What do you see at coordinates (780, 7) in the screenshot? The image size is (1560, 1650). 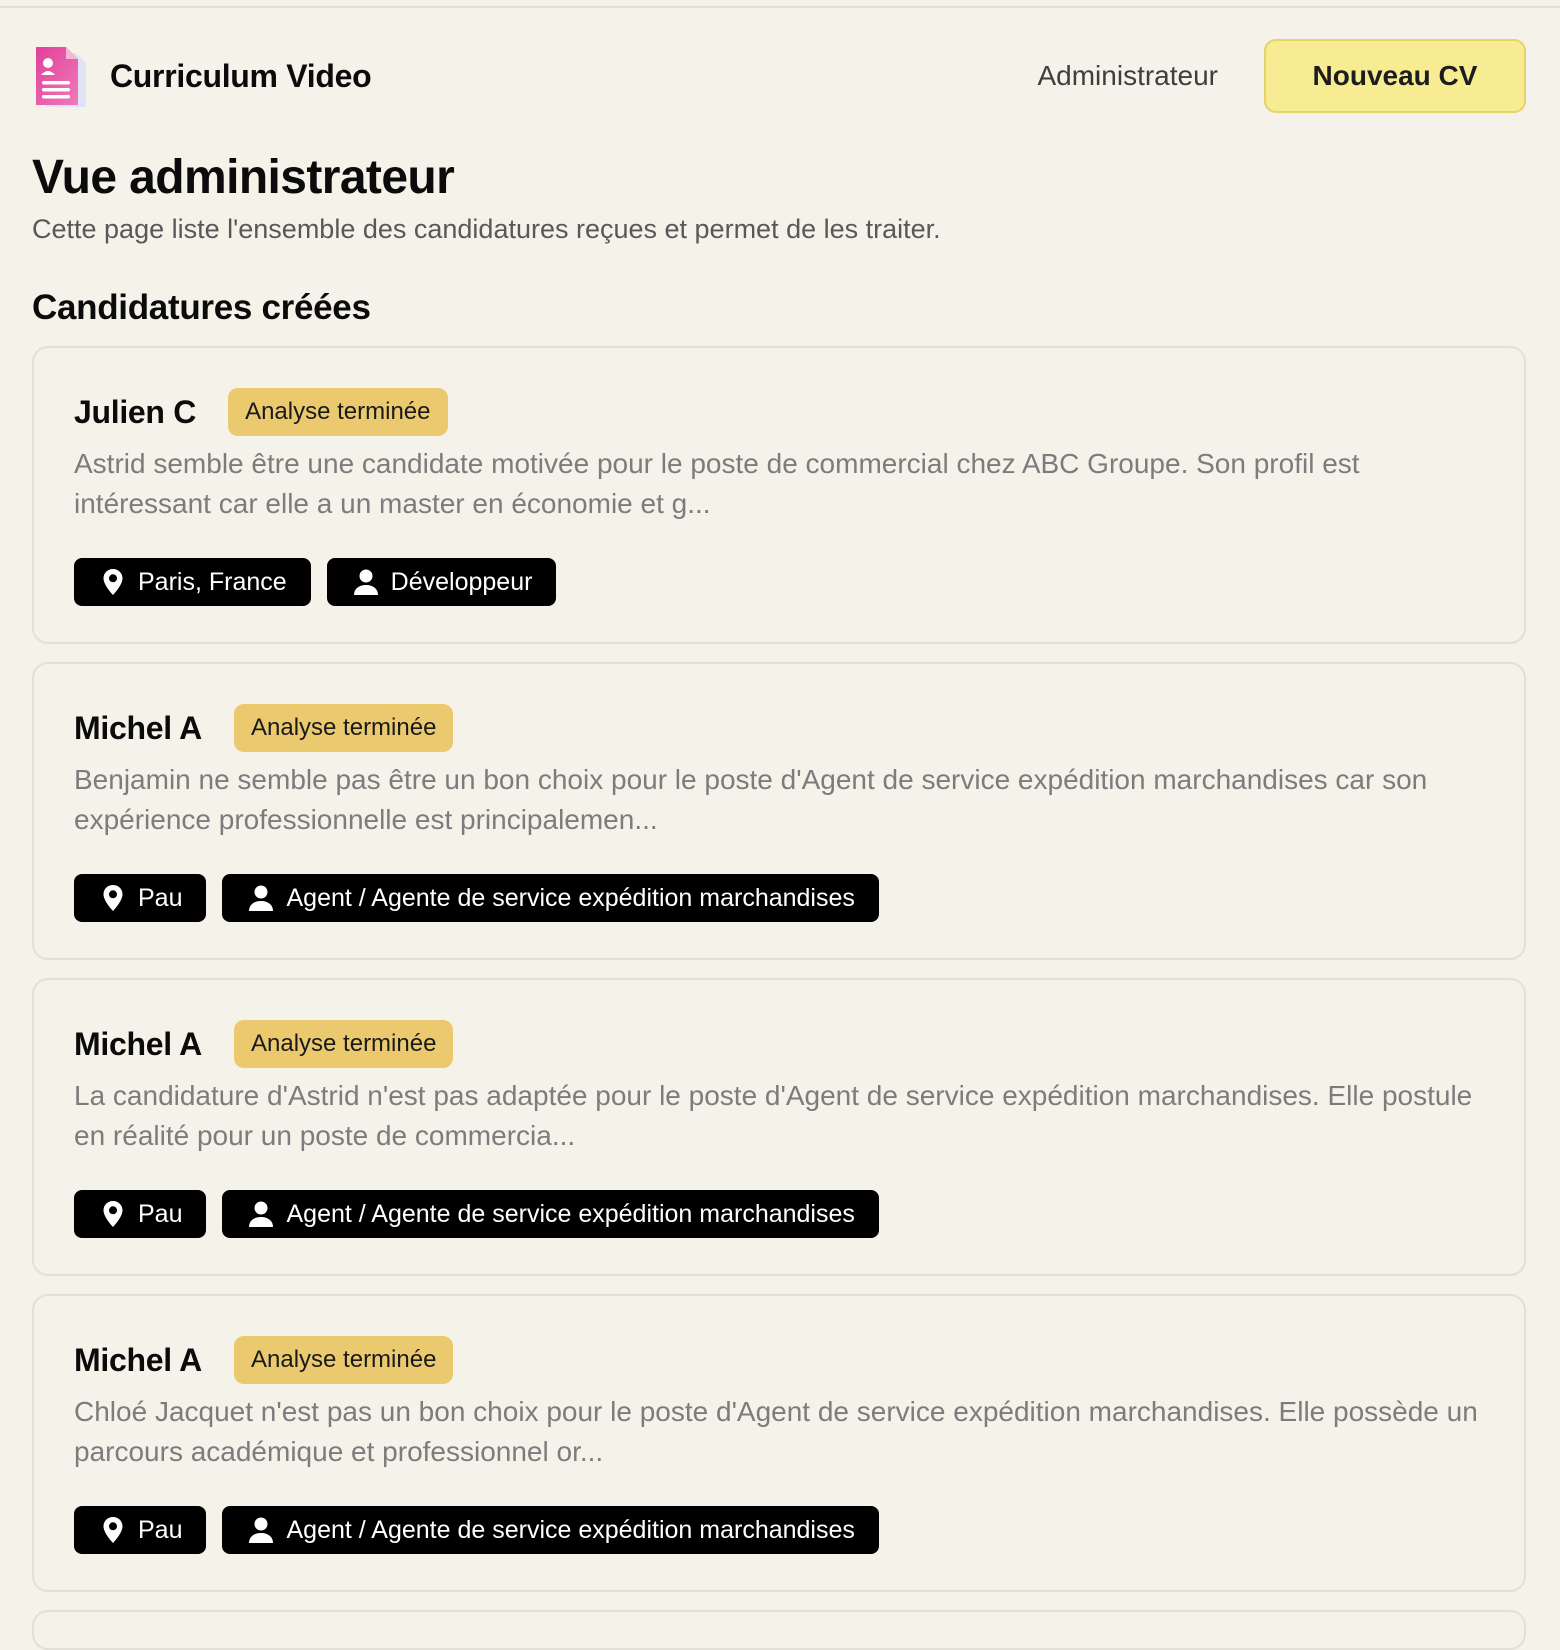 I see `top-divider` at bounding box center [780, 7].